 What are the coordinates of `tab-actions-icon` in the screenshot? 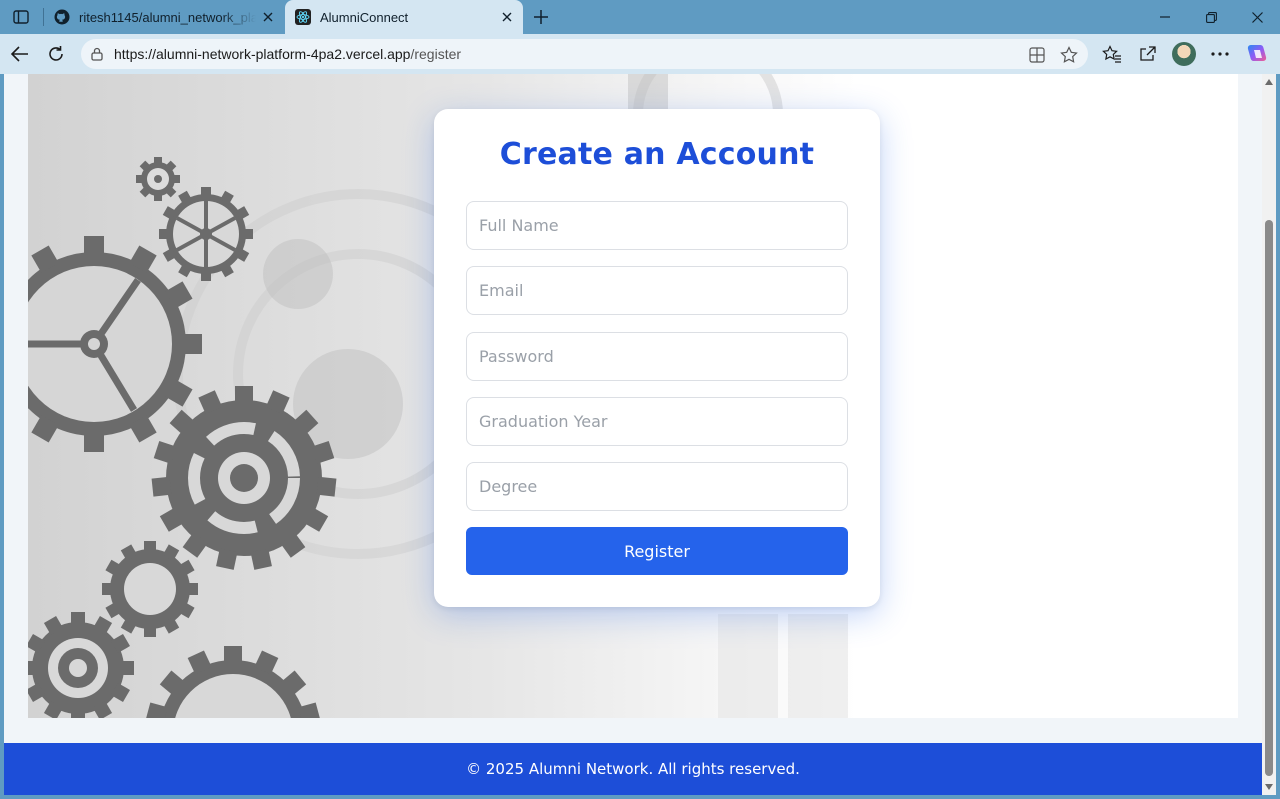 It's located at (21, 17).